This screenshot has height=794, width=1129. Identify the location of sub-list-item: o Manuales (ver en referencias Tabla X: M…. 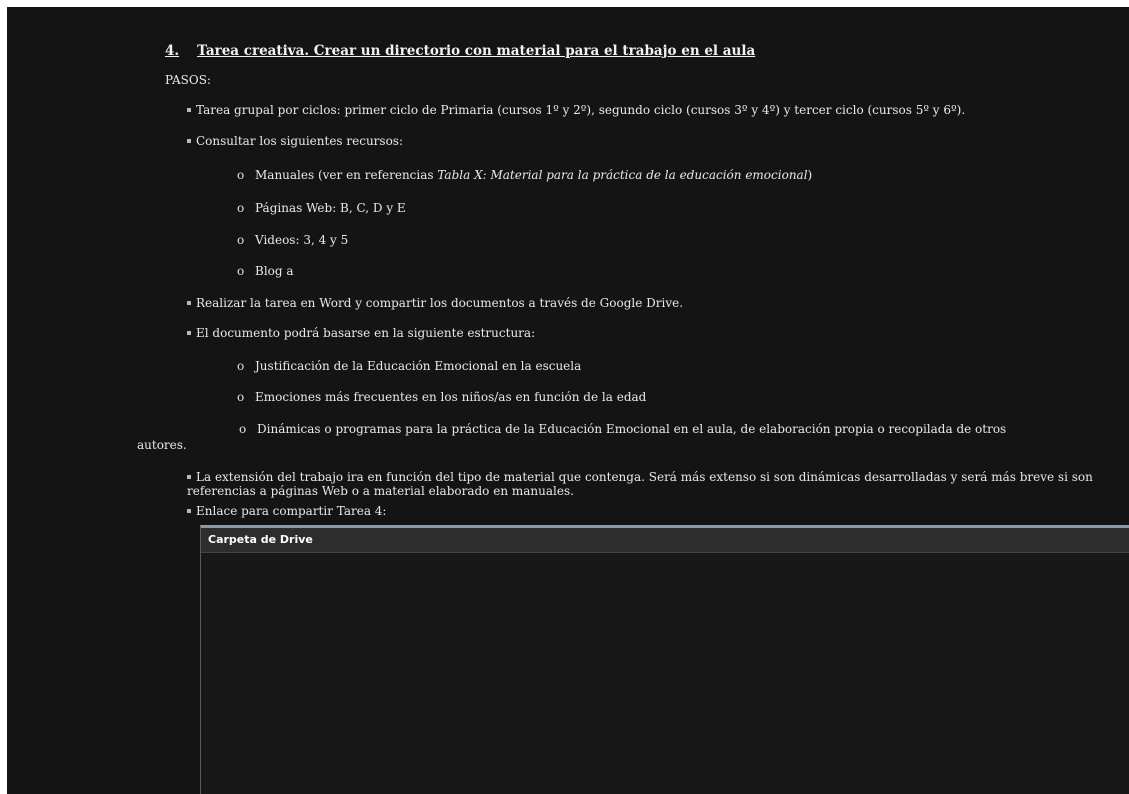
(525, 175).